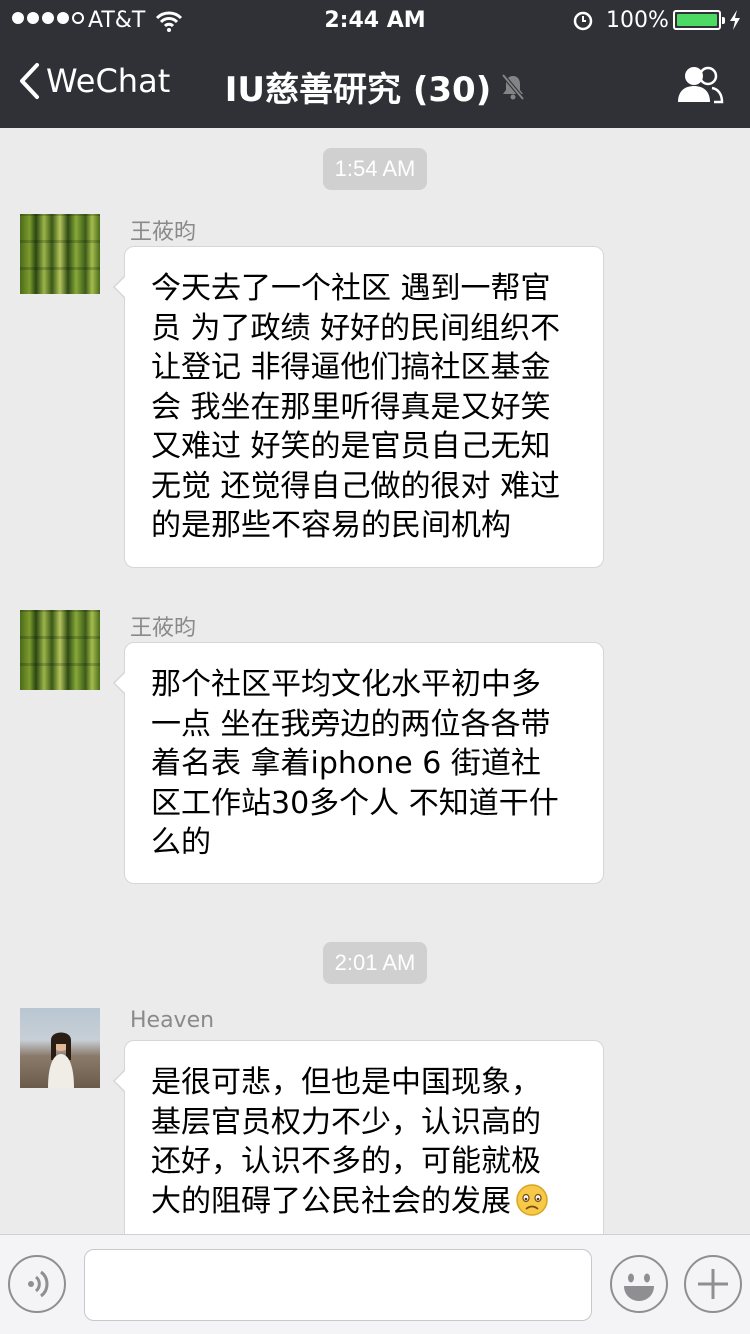  Describe the element at coordinates (583, 21) in the screenshot. I see `alarm-icon` at that location.